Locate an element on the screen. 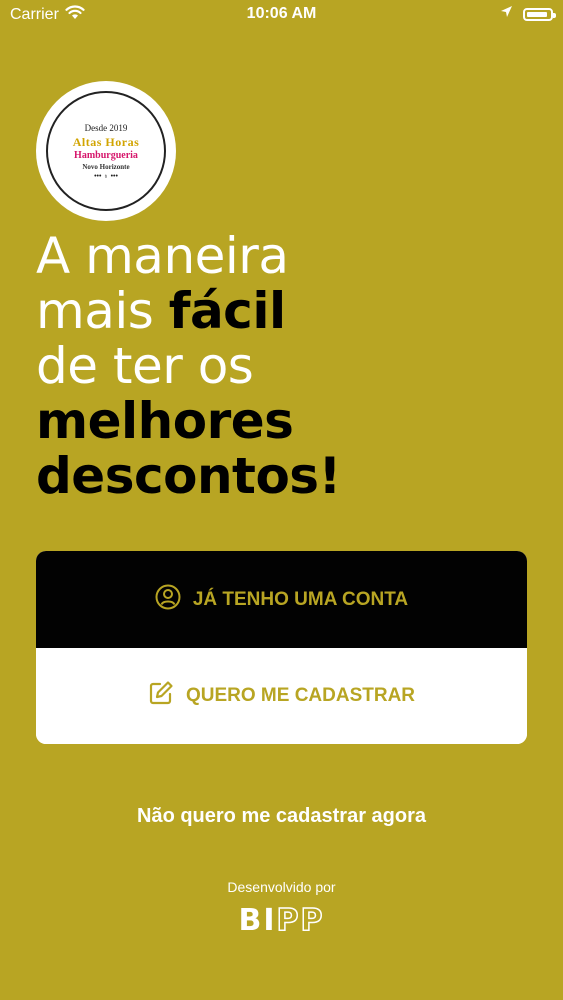 The image size is (563, 1000). bipp-logo: BIPP is located at coordinates (281, 920).